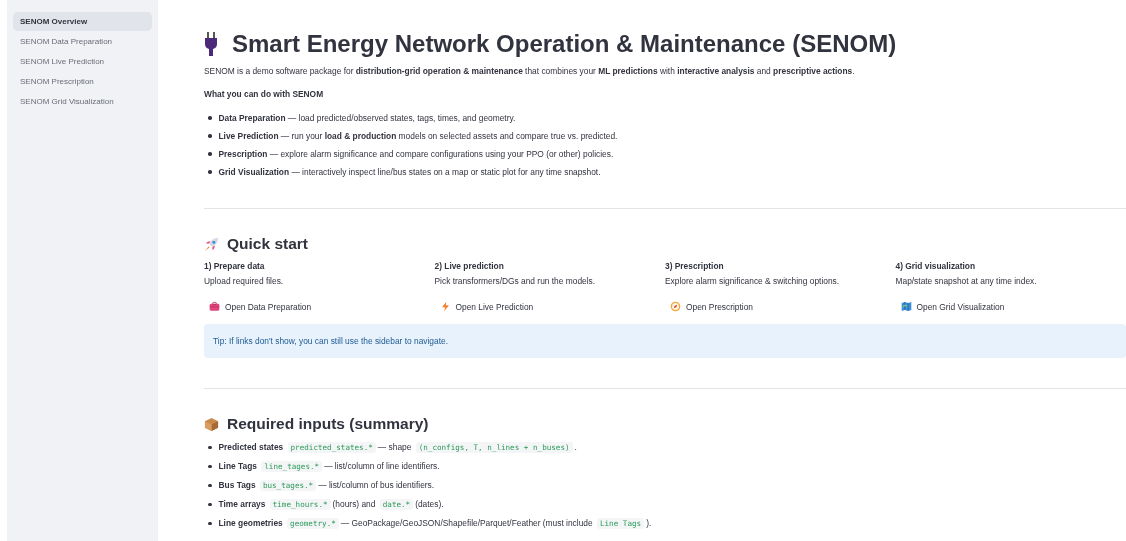 Image resolution: width=1126 pixels, height=541 pixels. I want to click on step-title: 1) Prepare data, so click(235, 266).